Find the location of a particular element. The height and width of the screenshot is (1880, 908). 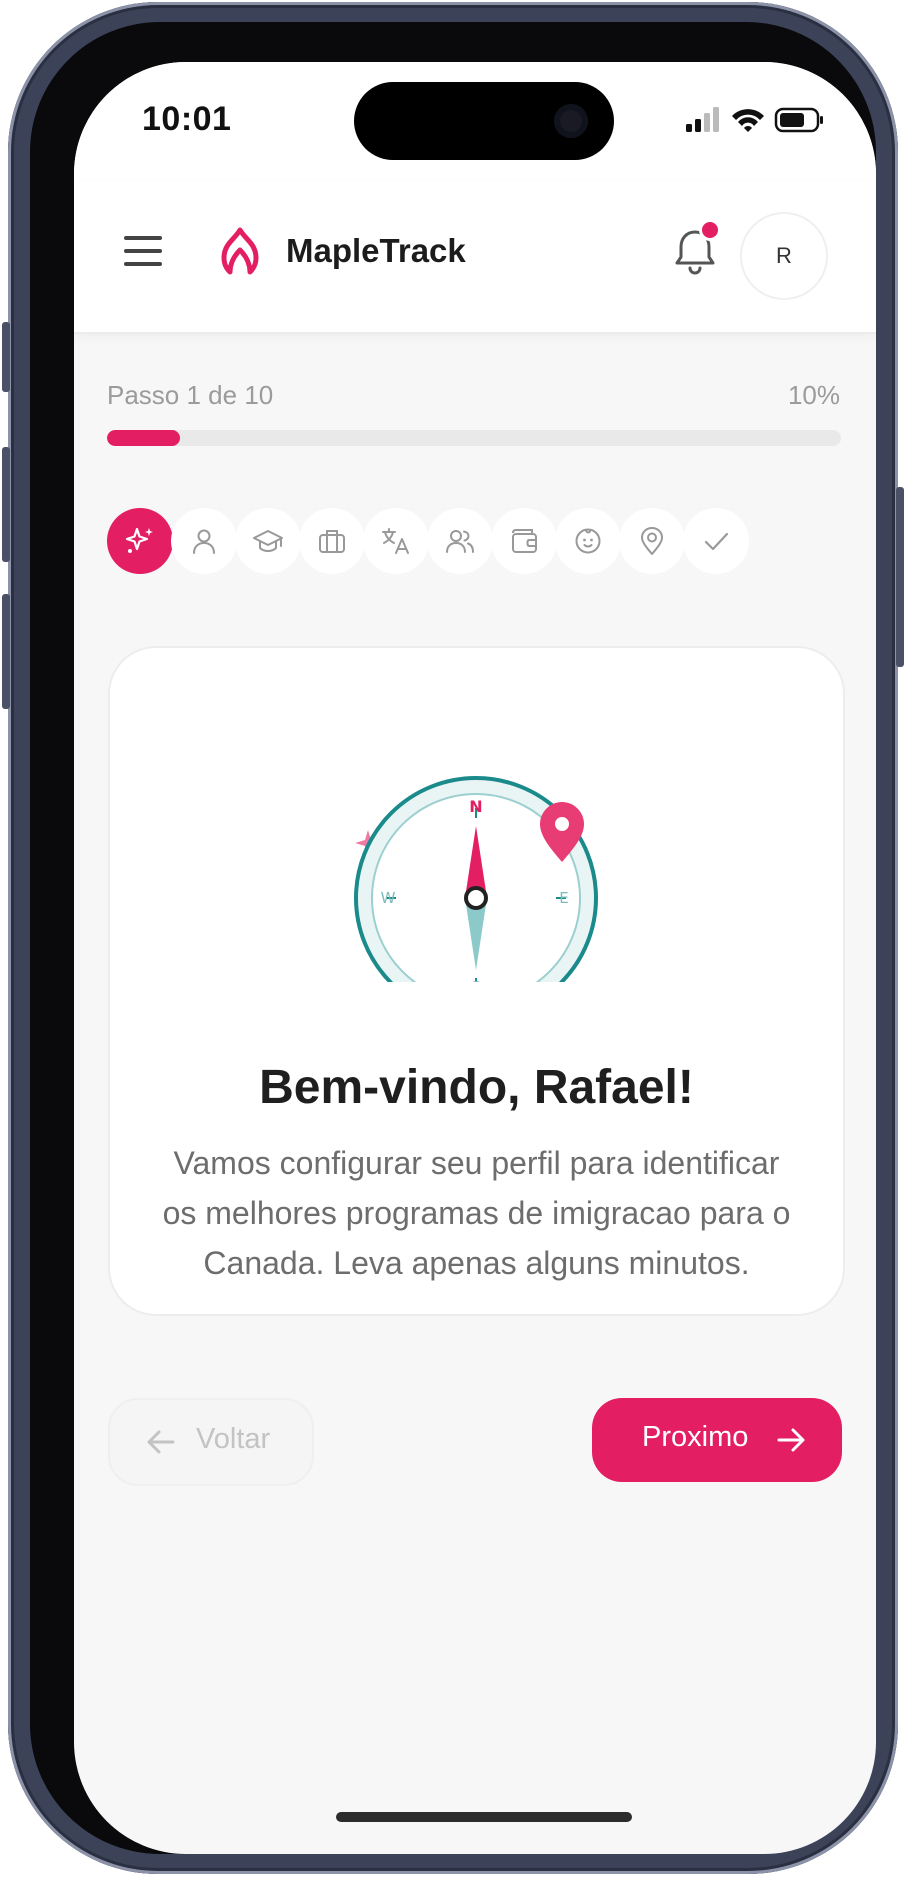

graduation-cap-icon is located at coordinates (268, 541).